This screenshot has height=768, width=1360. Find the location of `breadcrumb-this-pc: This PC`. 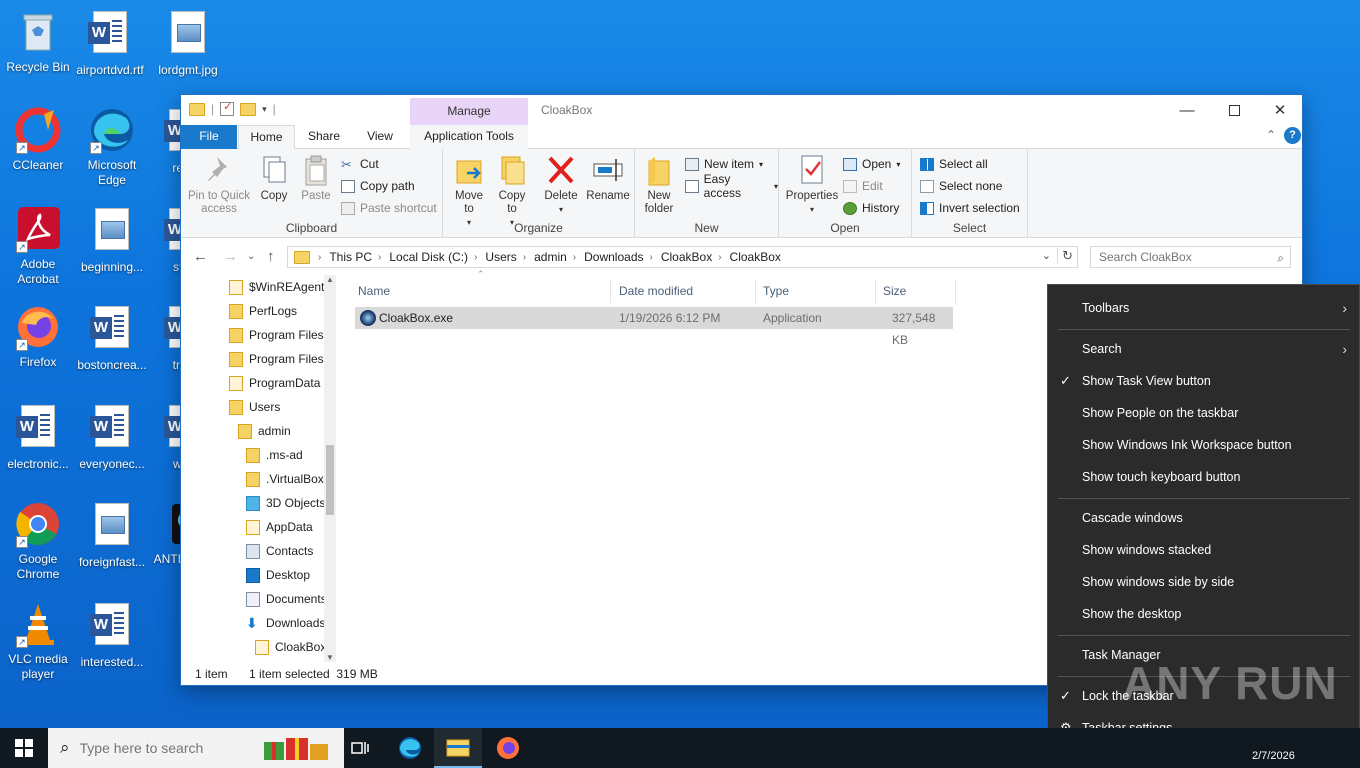

breadcrumb-this-pc: This PC is located at coordinates (350, 257).